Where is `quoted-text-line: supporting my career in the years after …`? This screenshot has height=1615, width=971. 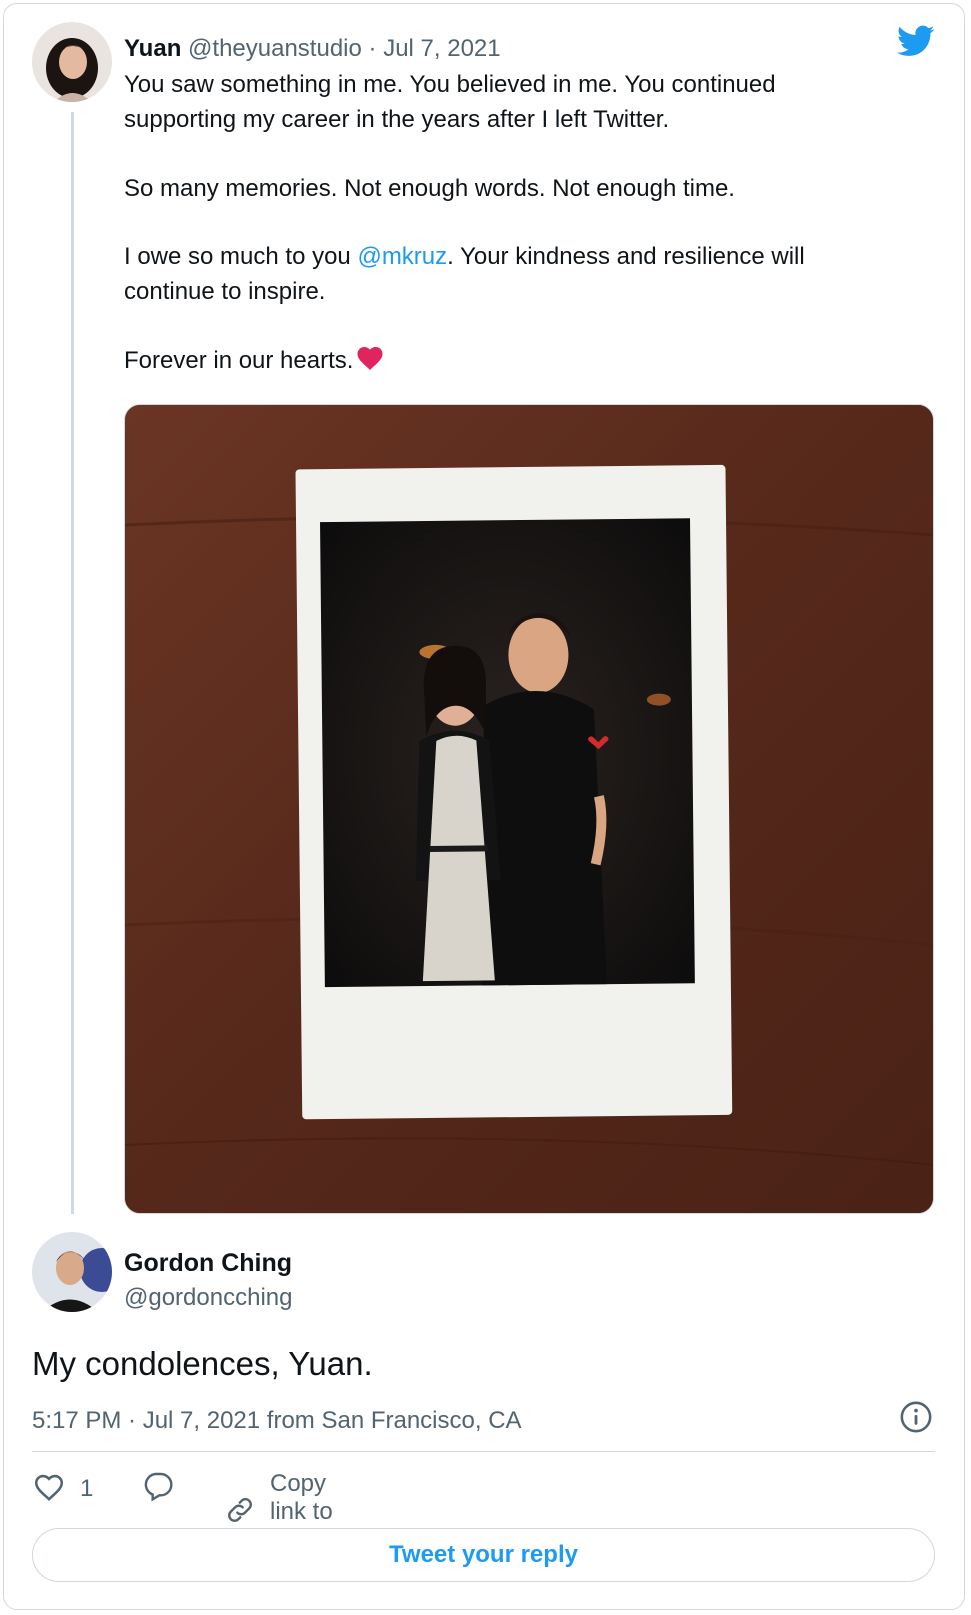
quoted-text-line: supporting my career in the years after … is located at coordinates (397, 119).